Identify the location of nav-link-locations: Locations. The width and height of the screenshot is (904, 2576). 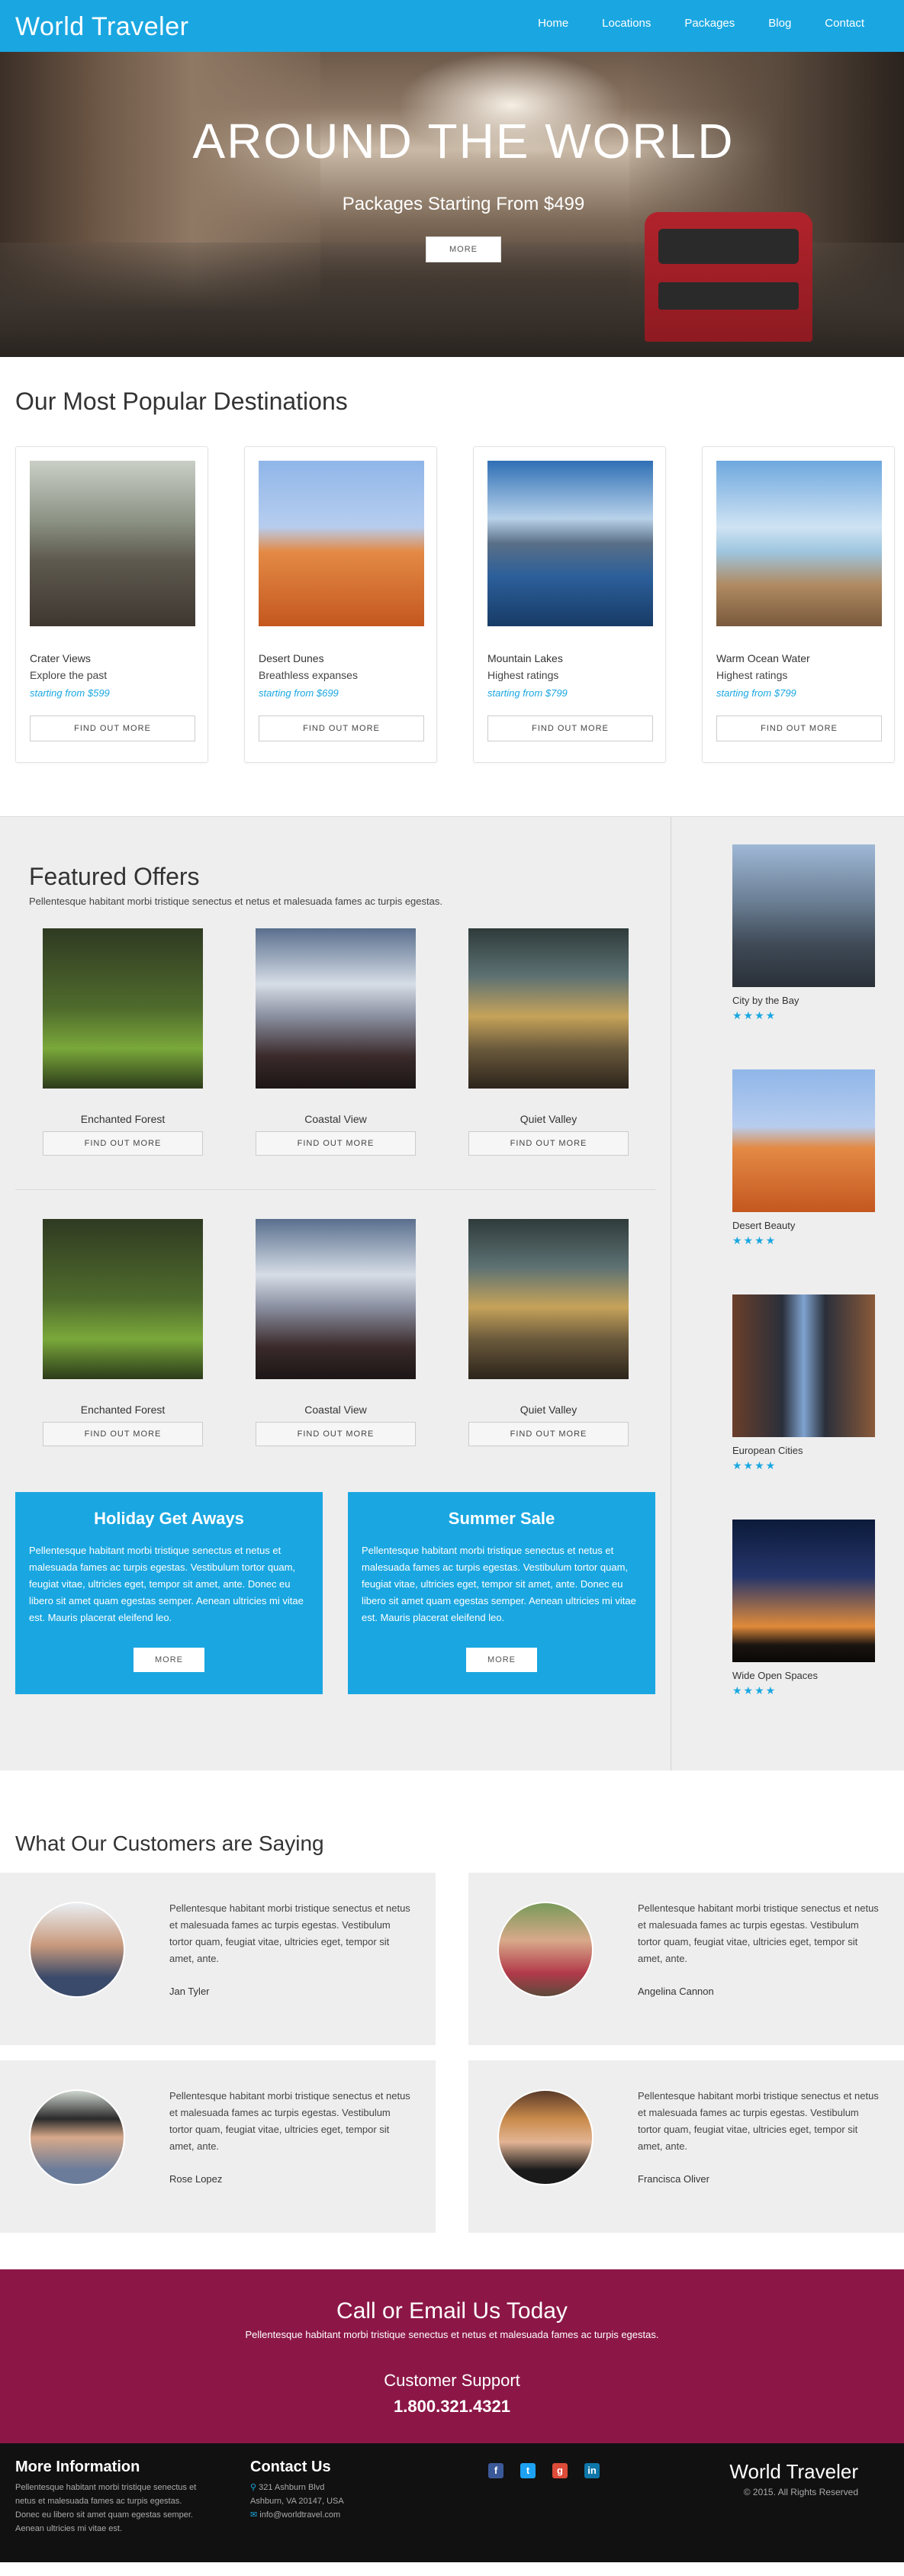
(627, 23).